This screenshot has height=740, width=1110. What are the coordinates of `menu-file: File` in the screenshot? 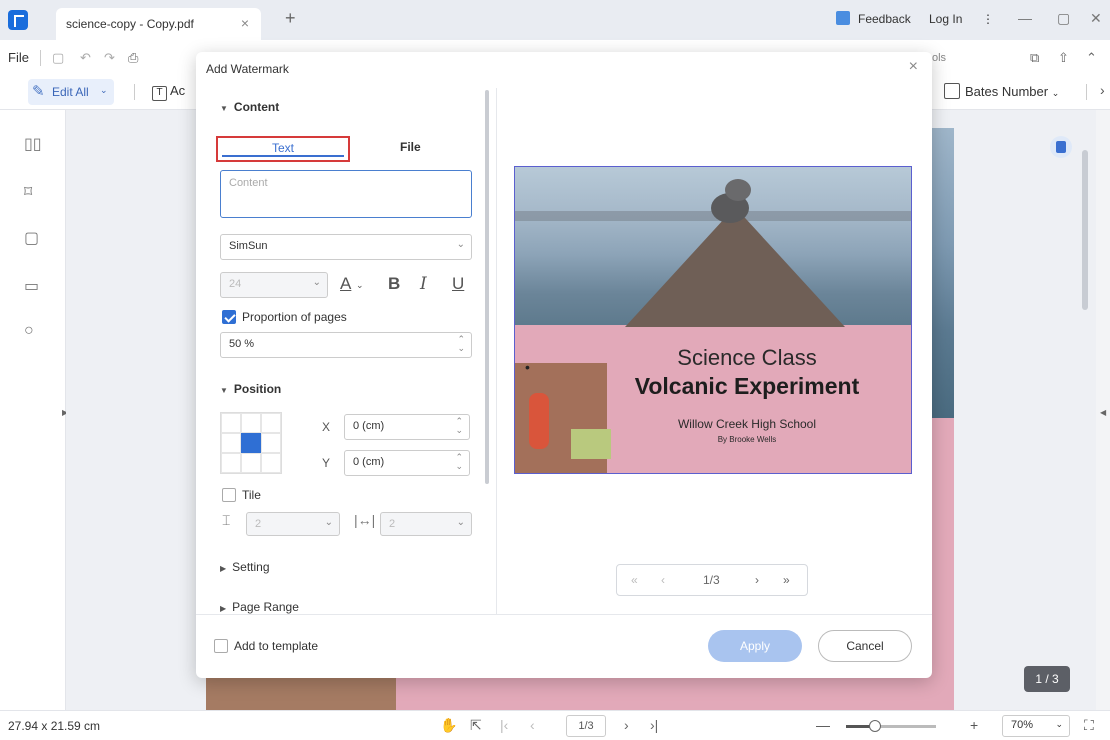 It's located at (18, 57).